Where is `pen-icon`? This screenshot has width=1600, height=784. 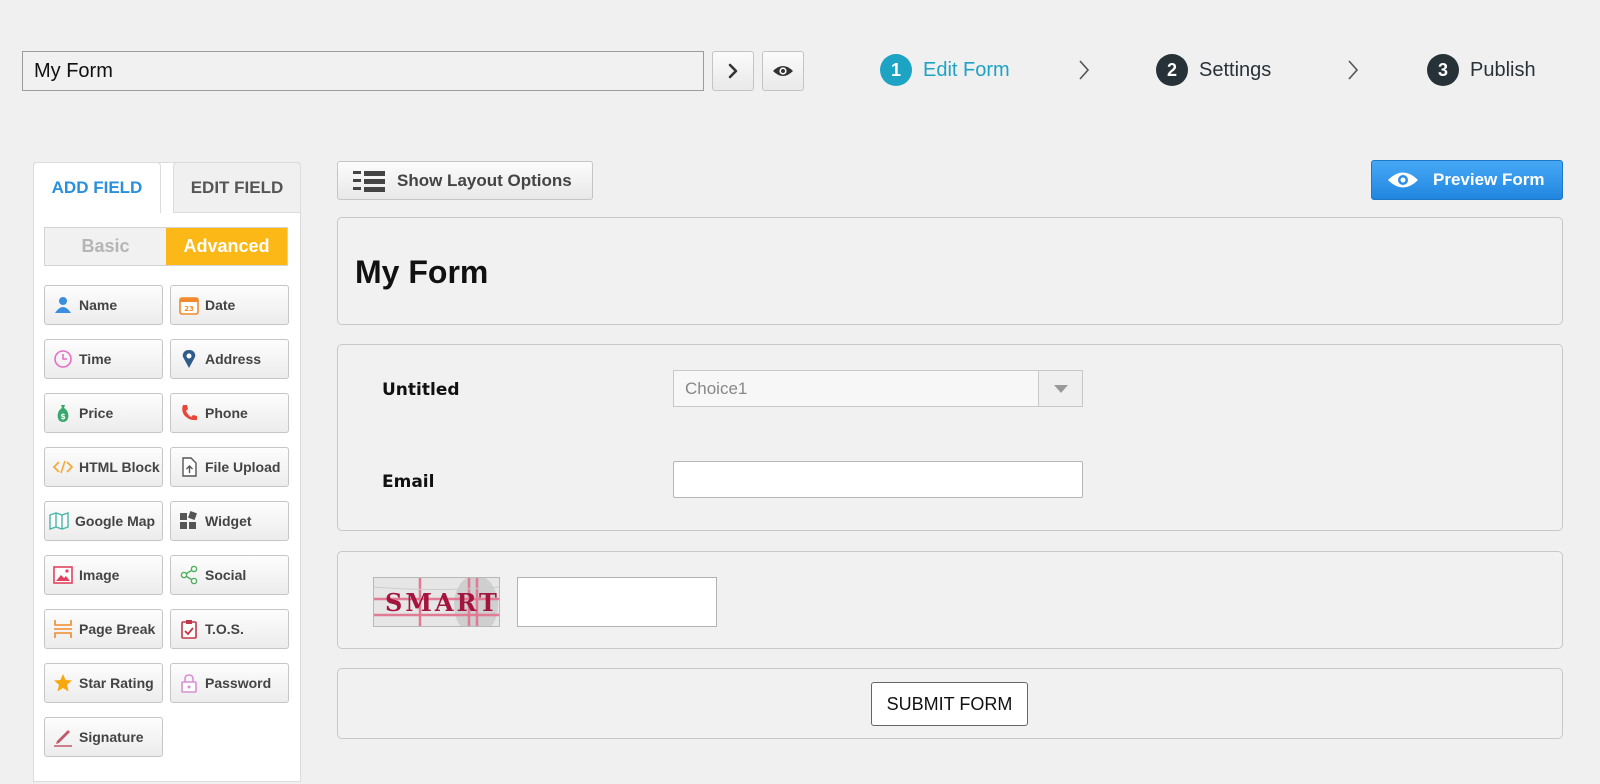 pen-icon is located at coordinates (63, 738).